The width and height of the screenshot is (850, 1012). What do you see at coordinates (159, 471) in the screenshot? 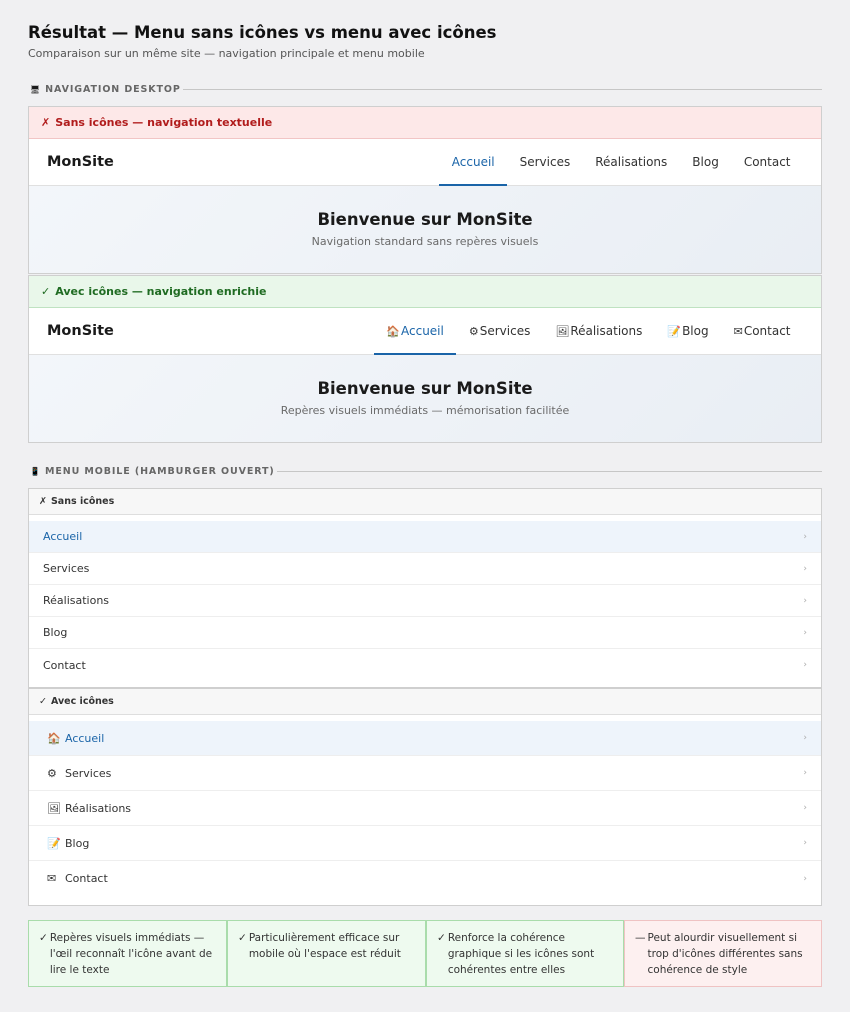
I see `section-label-text: MENU MOBILE (HAMBURGER OUVERT)` at bounding box center [159, 471].